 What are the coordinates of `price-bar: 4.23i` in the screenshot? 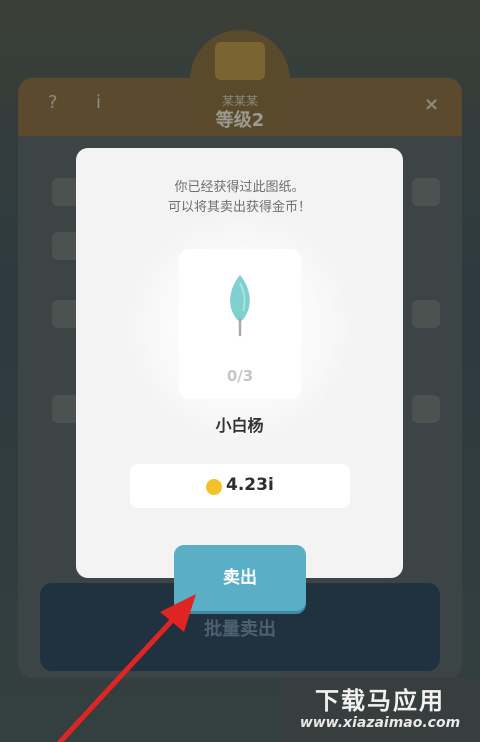 It's located at (240, 486).